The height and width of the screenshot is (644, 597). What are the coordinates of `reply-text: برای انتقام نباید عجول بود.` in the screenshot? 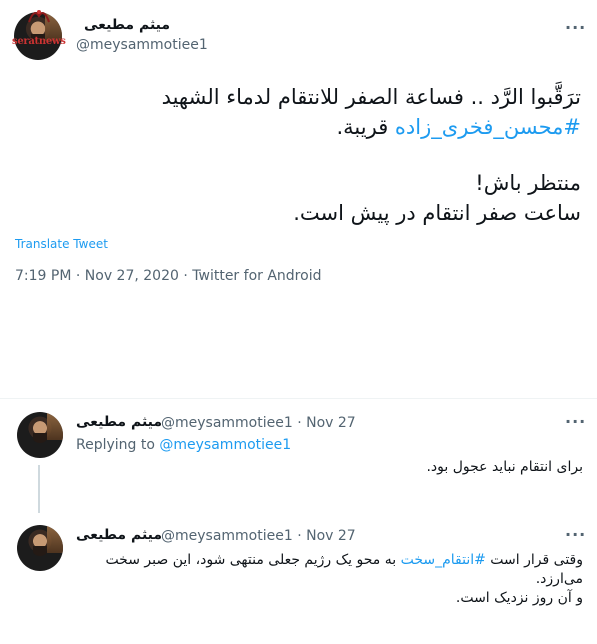 It's located at (504, 467).